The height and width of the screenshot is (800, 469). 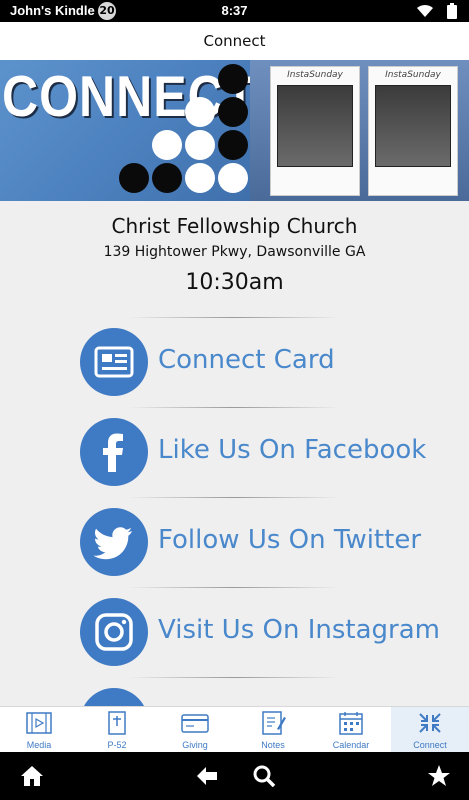 What do you see at coordinates (117, 723) in the screenshot?
I see `bible-icon` at bounding box center [117, 723].